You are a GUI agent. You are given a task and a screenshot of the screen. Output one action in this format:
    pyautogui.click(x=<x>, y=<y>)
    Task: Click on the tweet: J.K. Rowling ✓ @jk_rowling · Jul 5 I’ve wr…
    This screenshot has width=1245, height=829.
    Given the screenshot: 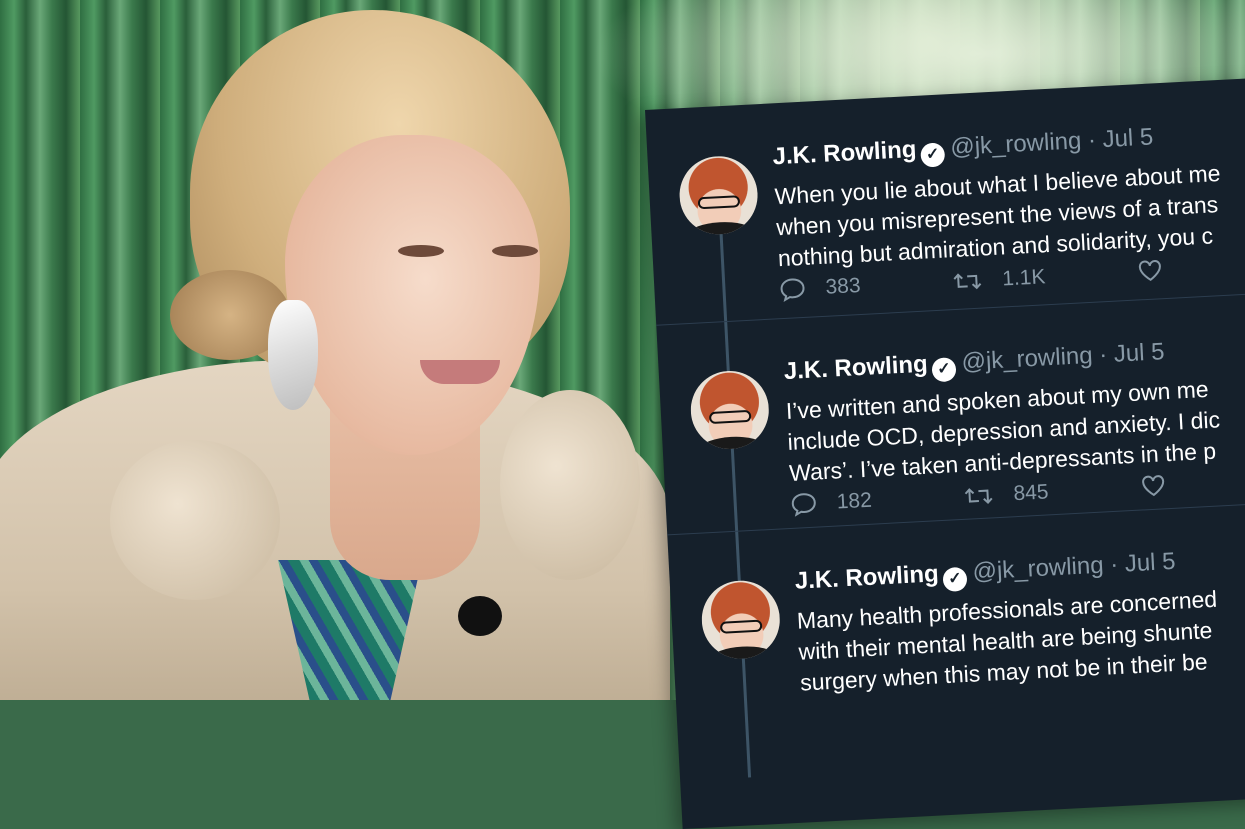 What is the action you would take?
    pyautogui.click(x=950, y=409)
    